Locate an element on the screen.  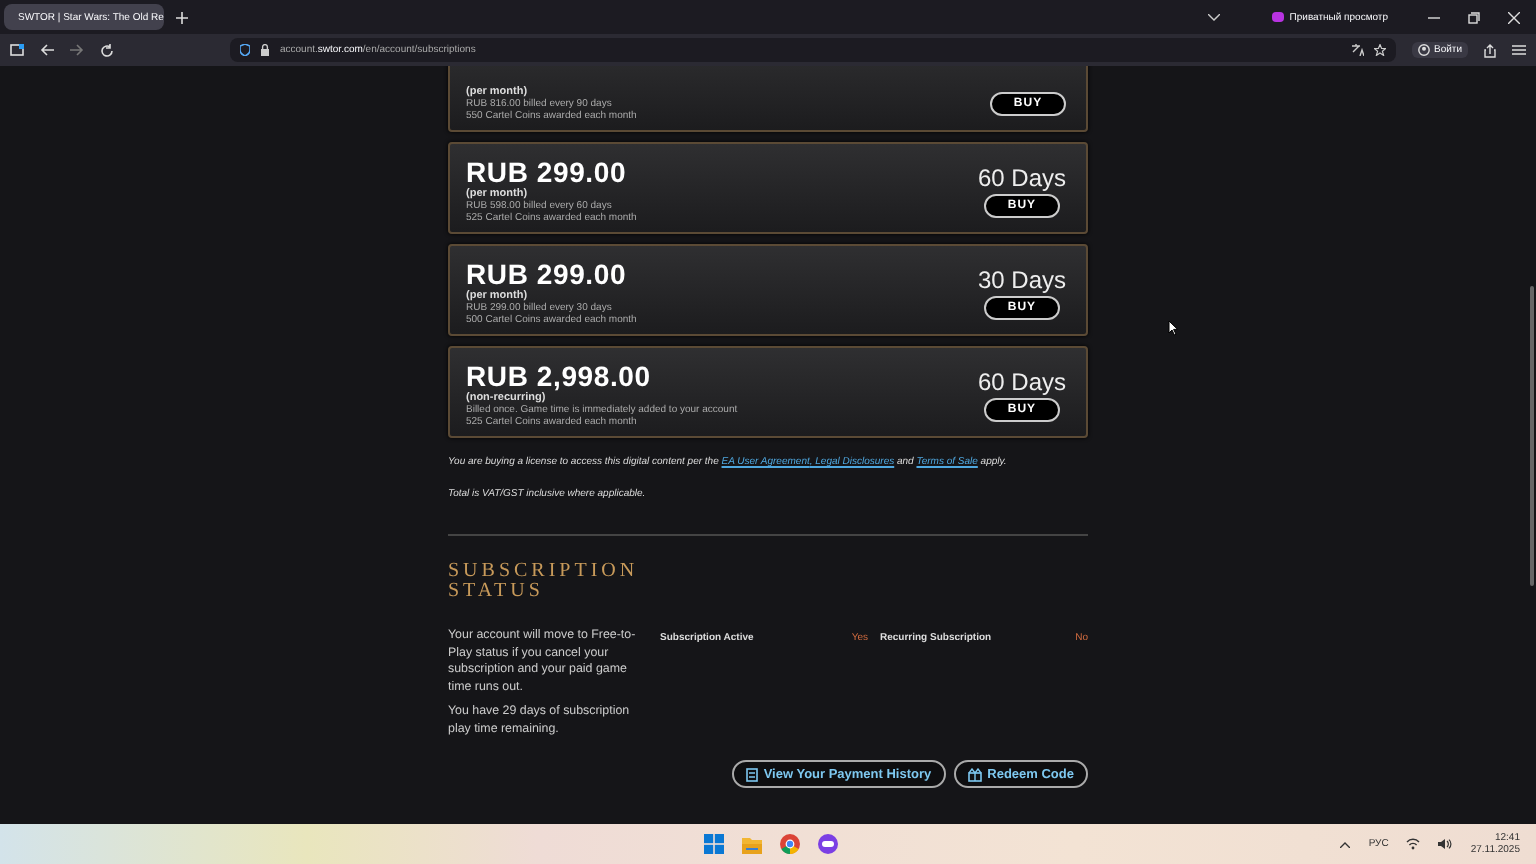
wifi-icon is located at coordinates (1413, 844).